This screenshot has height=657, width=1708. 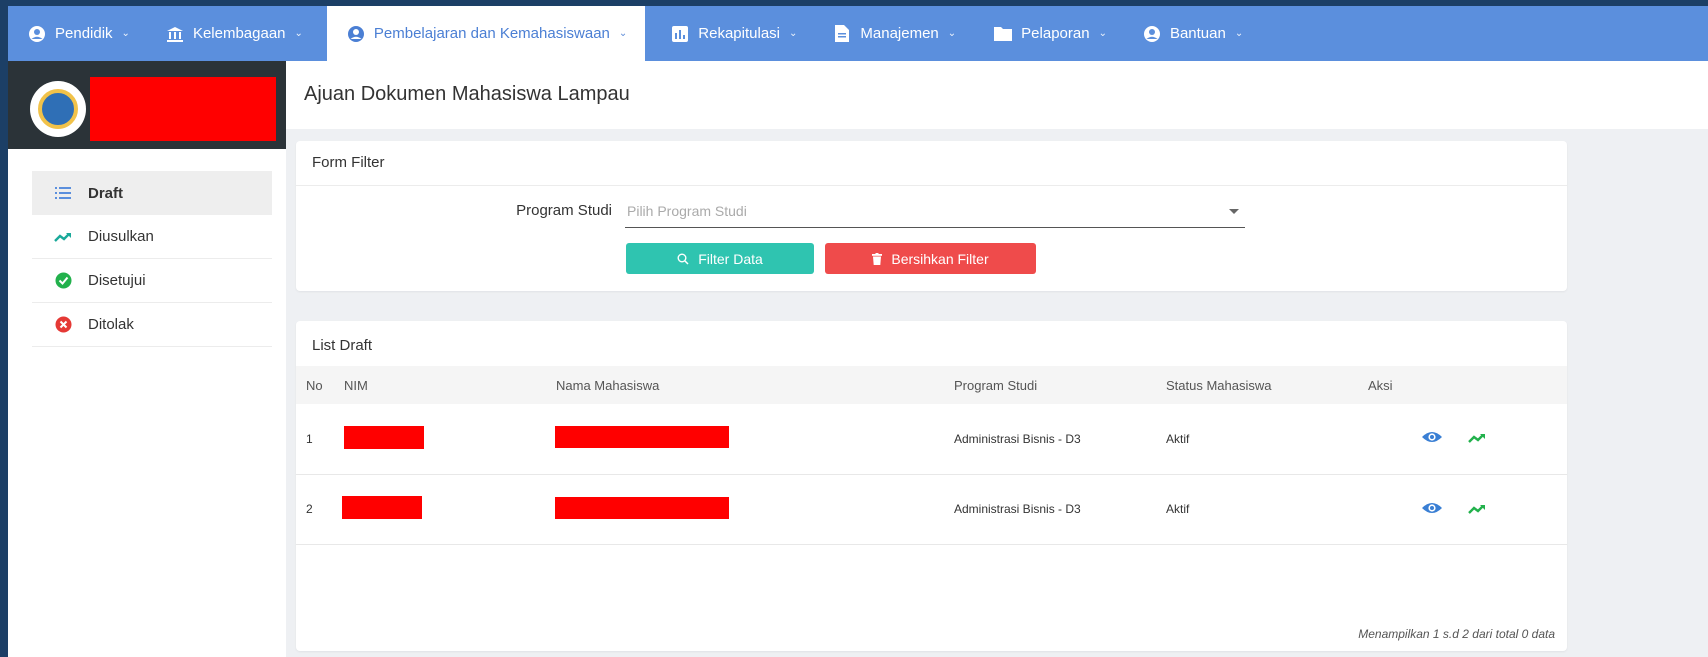 I want to click on nav-manajemen: Manajemen ⌄, so click(x=890, y=33).